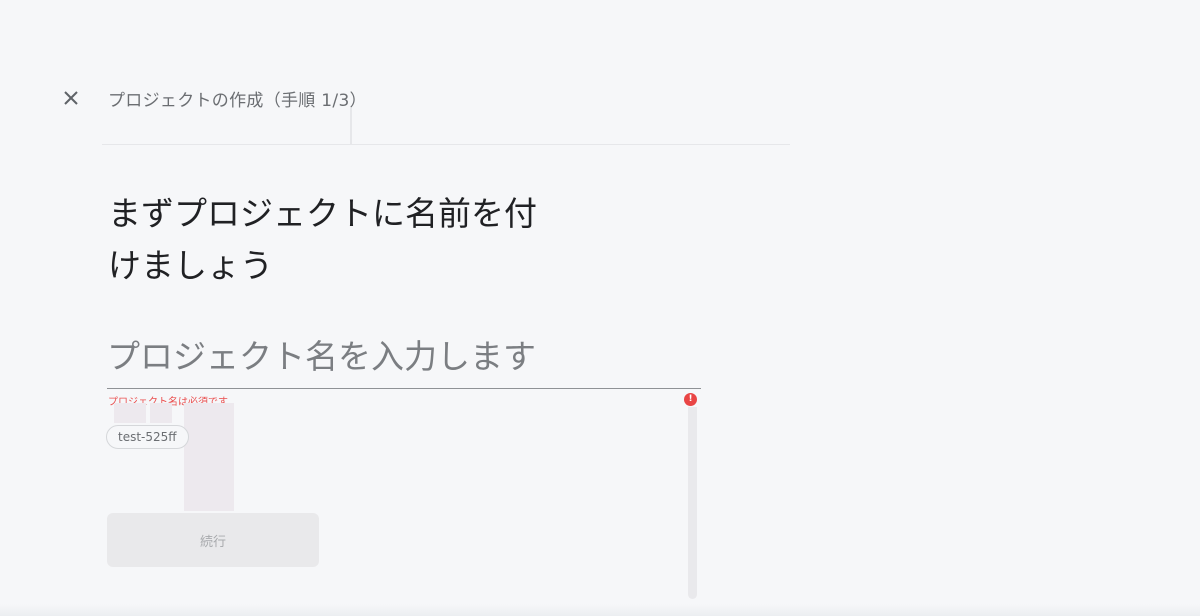 This screenshot has width=1200, height=616. Describe the element at coordinates (690, 399) in the screenshot. I see `alert-icon: !` at that location.